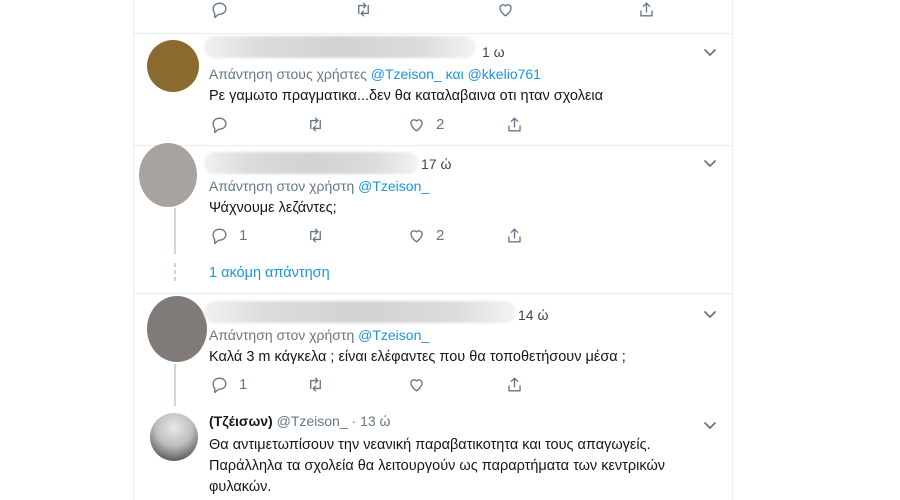 This screenshot has height=500, width=900. Describe the element at coordinates (175, 273) in the screenshot. I see `thread-dots` at that location.